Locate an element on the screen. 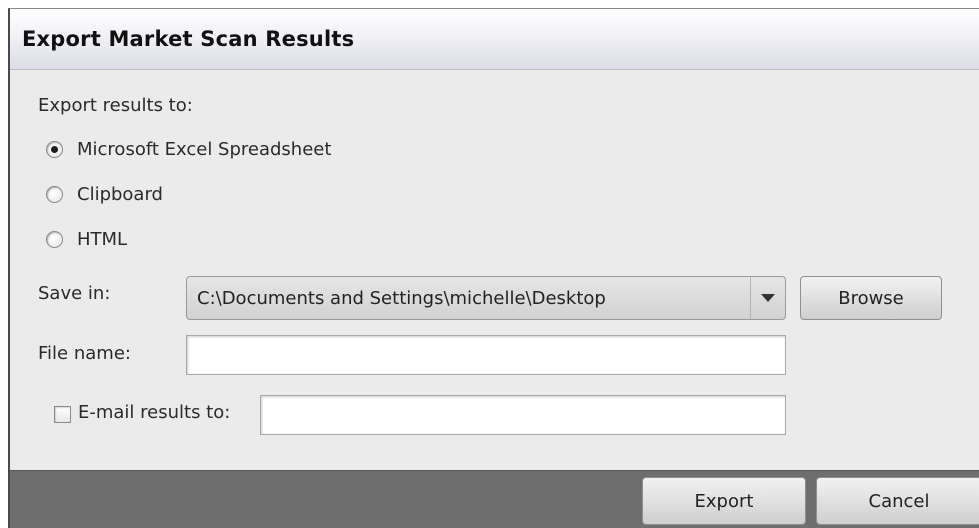  radio-html is located at coordinates (54, 239).